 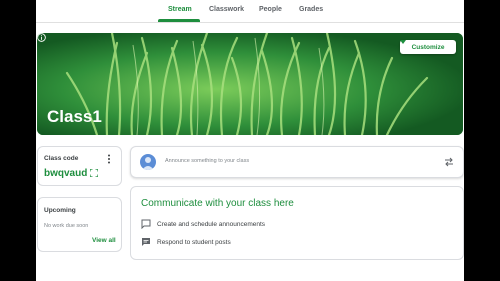 What do you see at coordinates (311, 9) in the screenshot?
I see `tab-grades: Grades` at bounding box center [311, 9].